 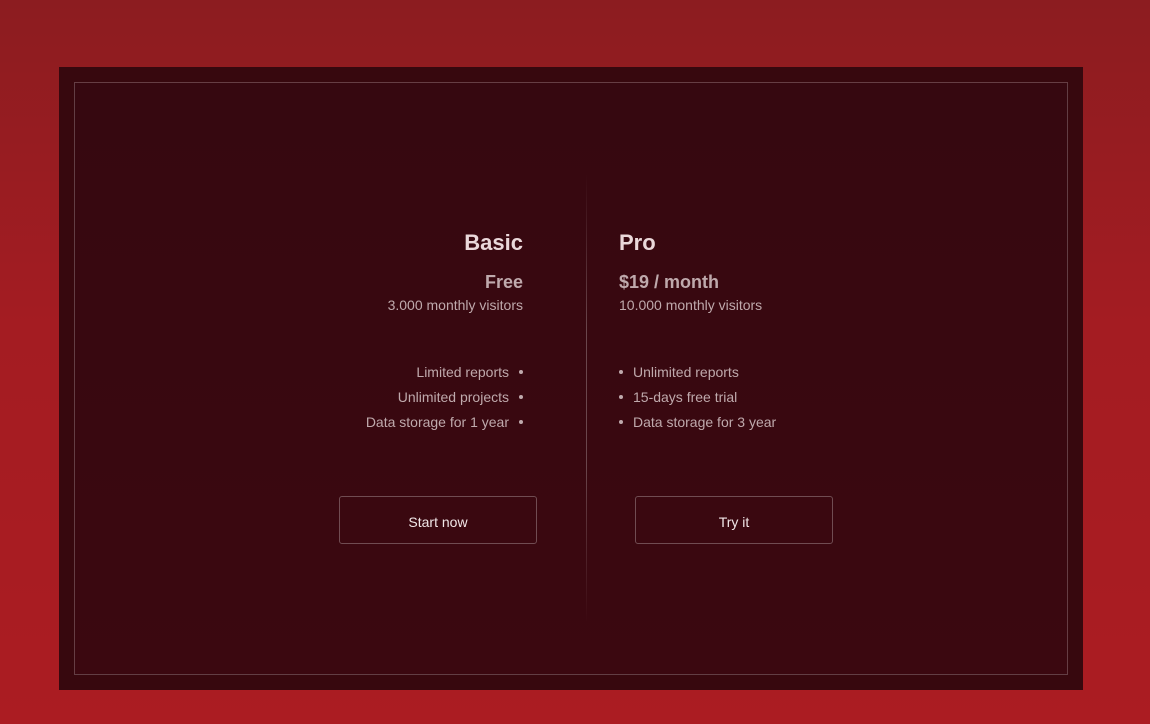 What do you see at coordinates (637, 242) in the screenshot?
I see `plan-title: Pro` at bounding box center [637, 242].